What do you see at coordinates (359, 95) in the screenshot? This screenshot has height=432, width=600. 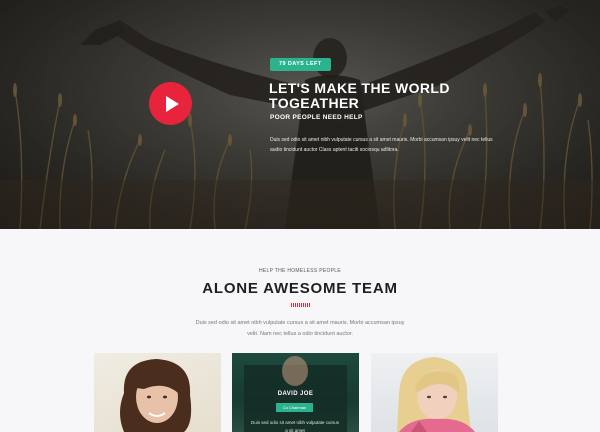 I see `hero-title: LET'S MAKE THE WORLD TOGEATHER` at bounding box center [359, 95].